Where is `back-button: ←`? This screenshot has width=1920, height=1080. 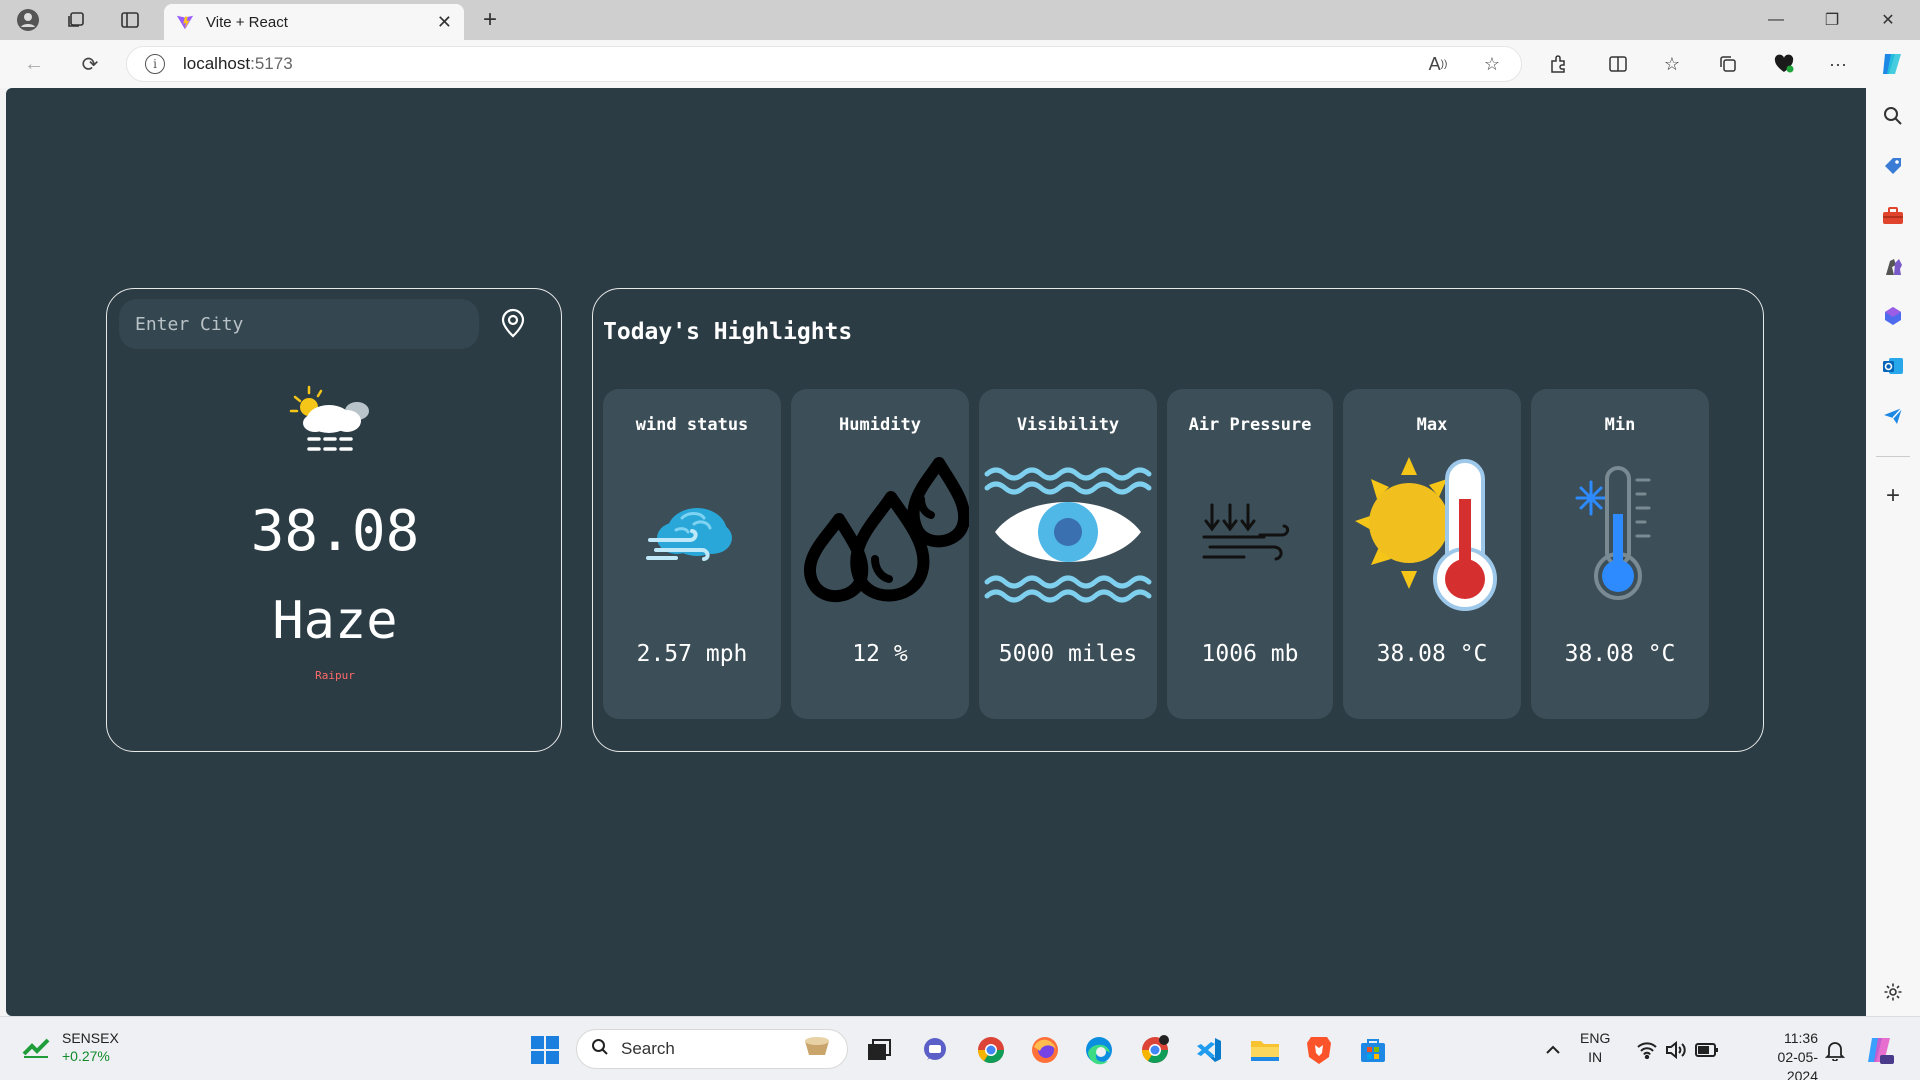 back-button: ← is located at coordinates (34, 64).